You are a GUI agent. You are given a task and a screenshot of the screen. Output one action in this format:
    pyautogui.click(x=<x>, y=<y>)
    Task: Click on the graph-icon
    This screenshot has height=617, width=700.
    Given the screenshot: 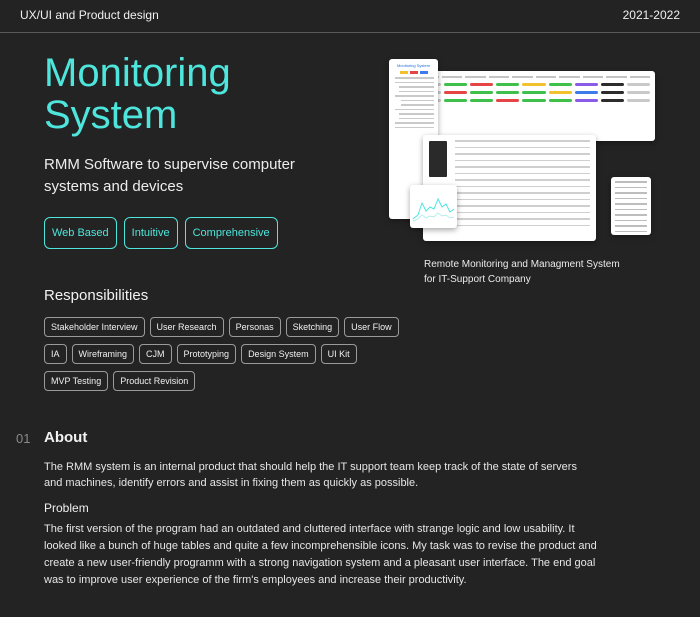 What is the action you would take?
    pyautogui.click(x=433, y=209)
    